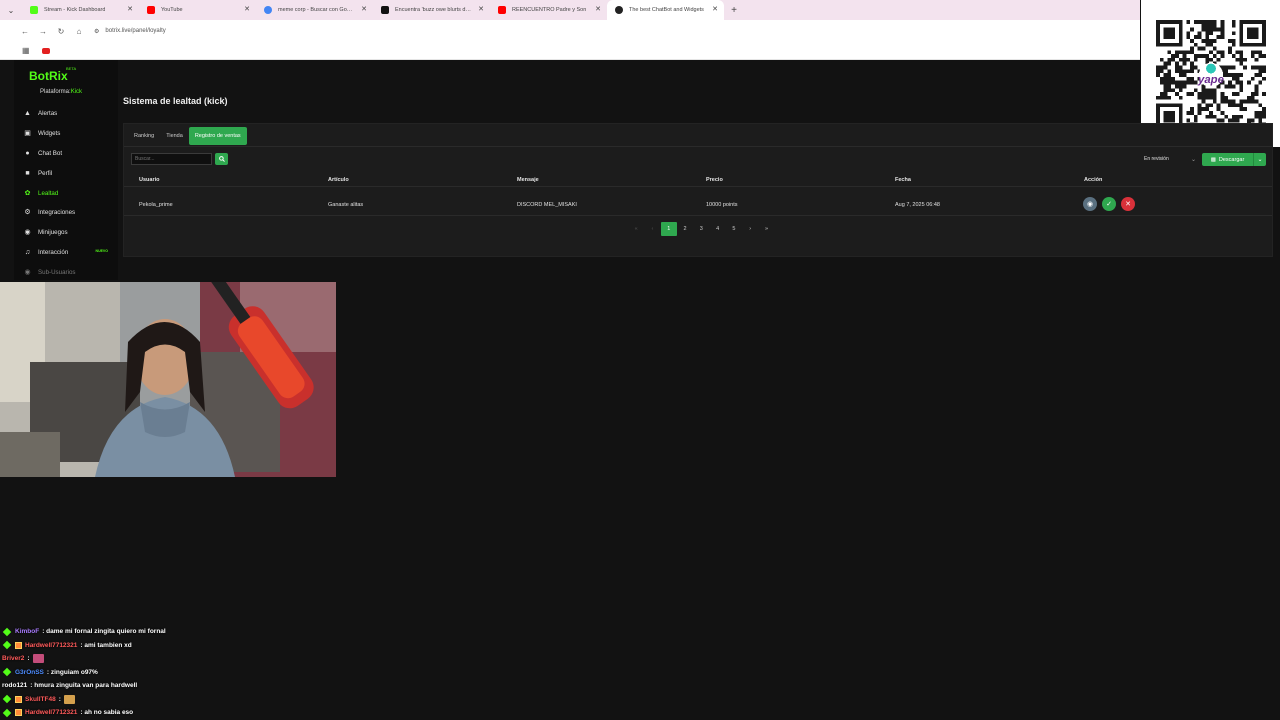 The height and width of the screenshot is (720, 1280). I want to click on eye-icon: ◉, so click(1090, 204).